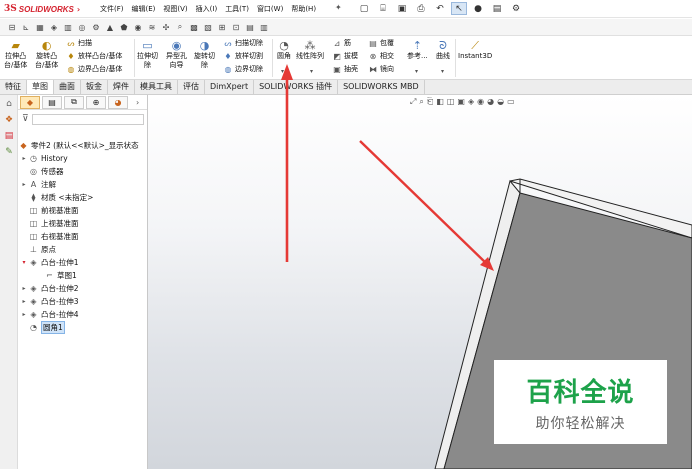  What do you see at coordinates (236, 27) in the screenshot?
I see `toolbar-icon-17: ⊡` at bounding box center [236, 27].